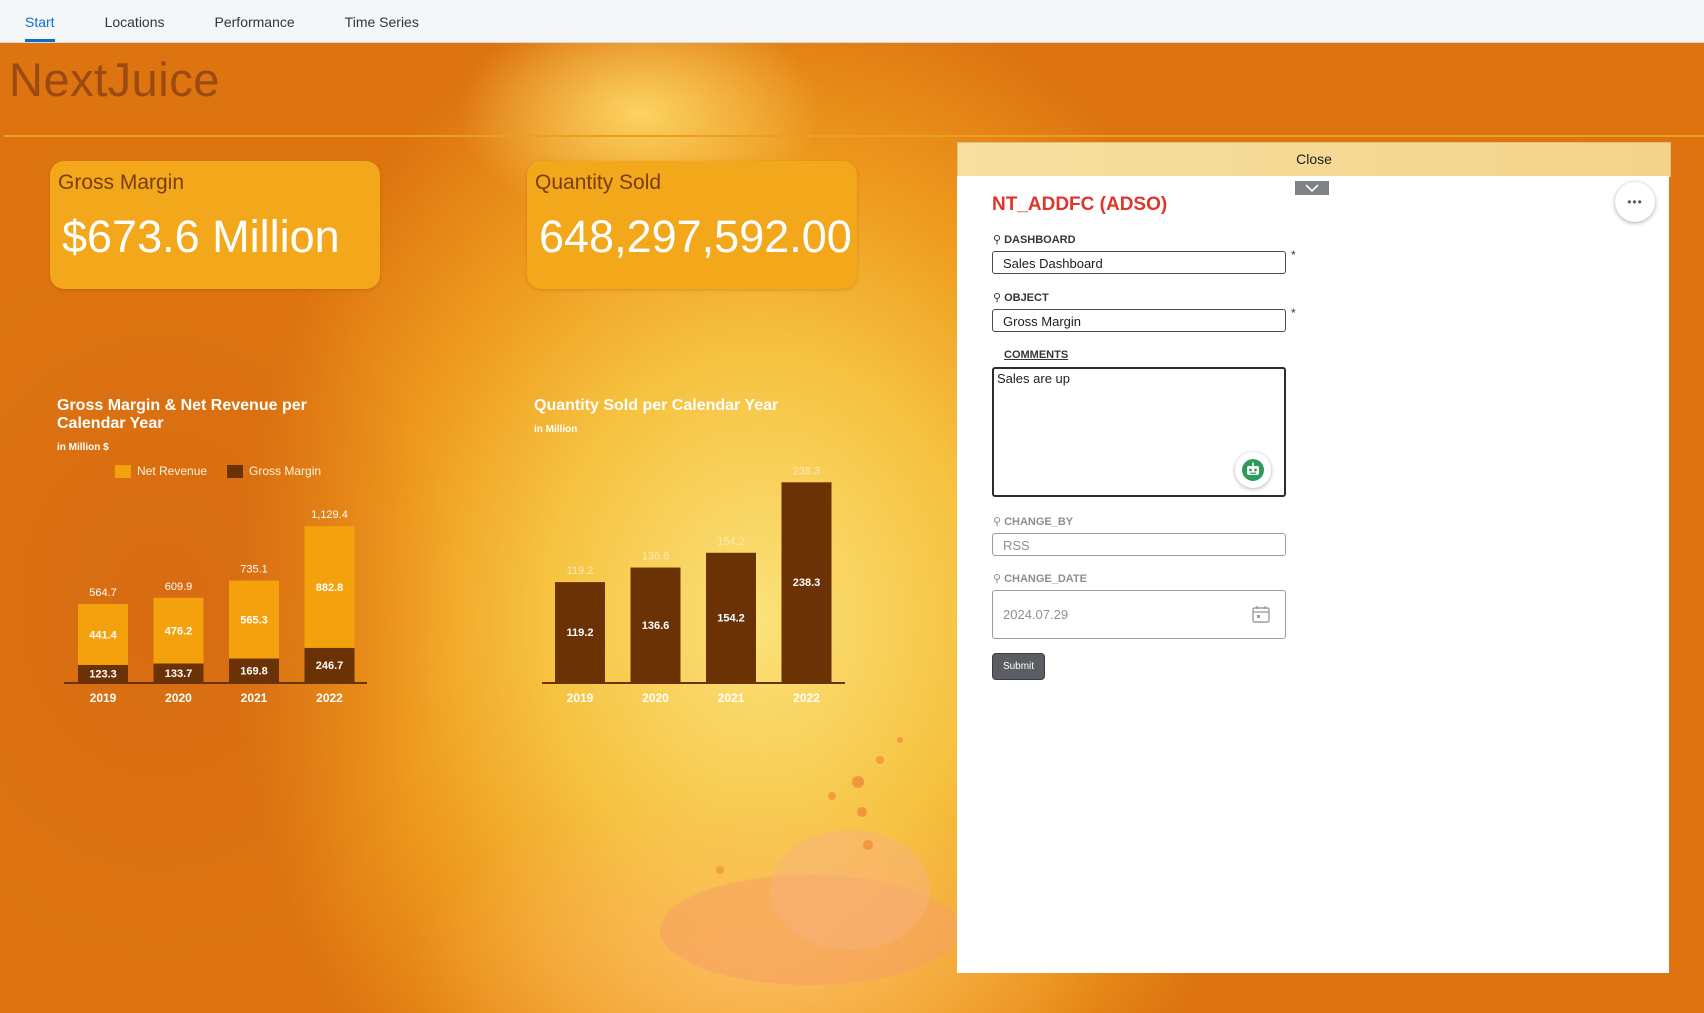 Image resolution: width=1704 pixels, height=1013 pixels. What do you see at coordinates (731, 618) in the screenshot?
I see `data-label-inside: 154.2` at bounding box center [731, 618].